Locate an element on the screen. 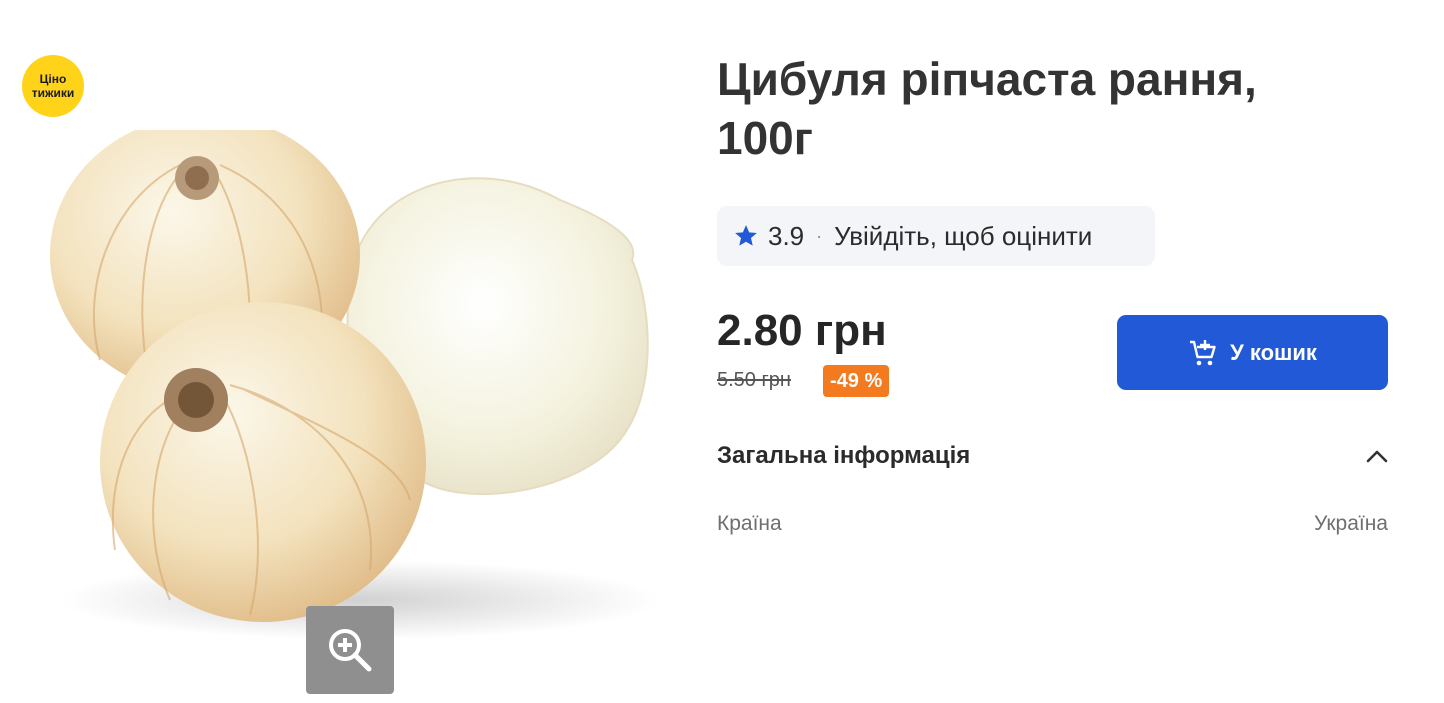 The height and width of the screenshot is (703, 1444). add-to-cart-button: У кошик is located at coordinates (1252, 352).